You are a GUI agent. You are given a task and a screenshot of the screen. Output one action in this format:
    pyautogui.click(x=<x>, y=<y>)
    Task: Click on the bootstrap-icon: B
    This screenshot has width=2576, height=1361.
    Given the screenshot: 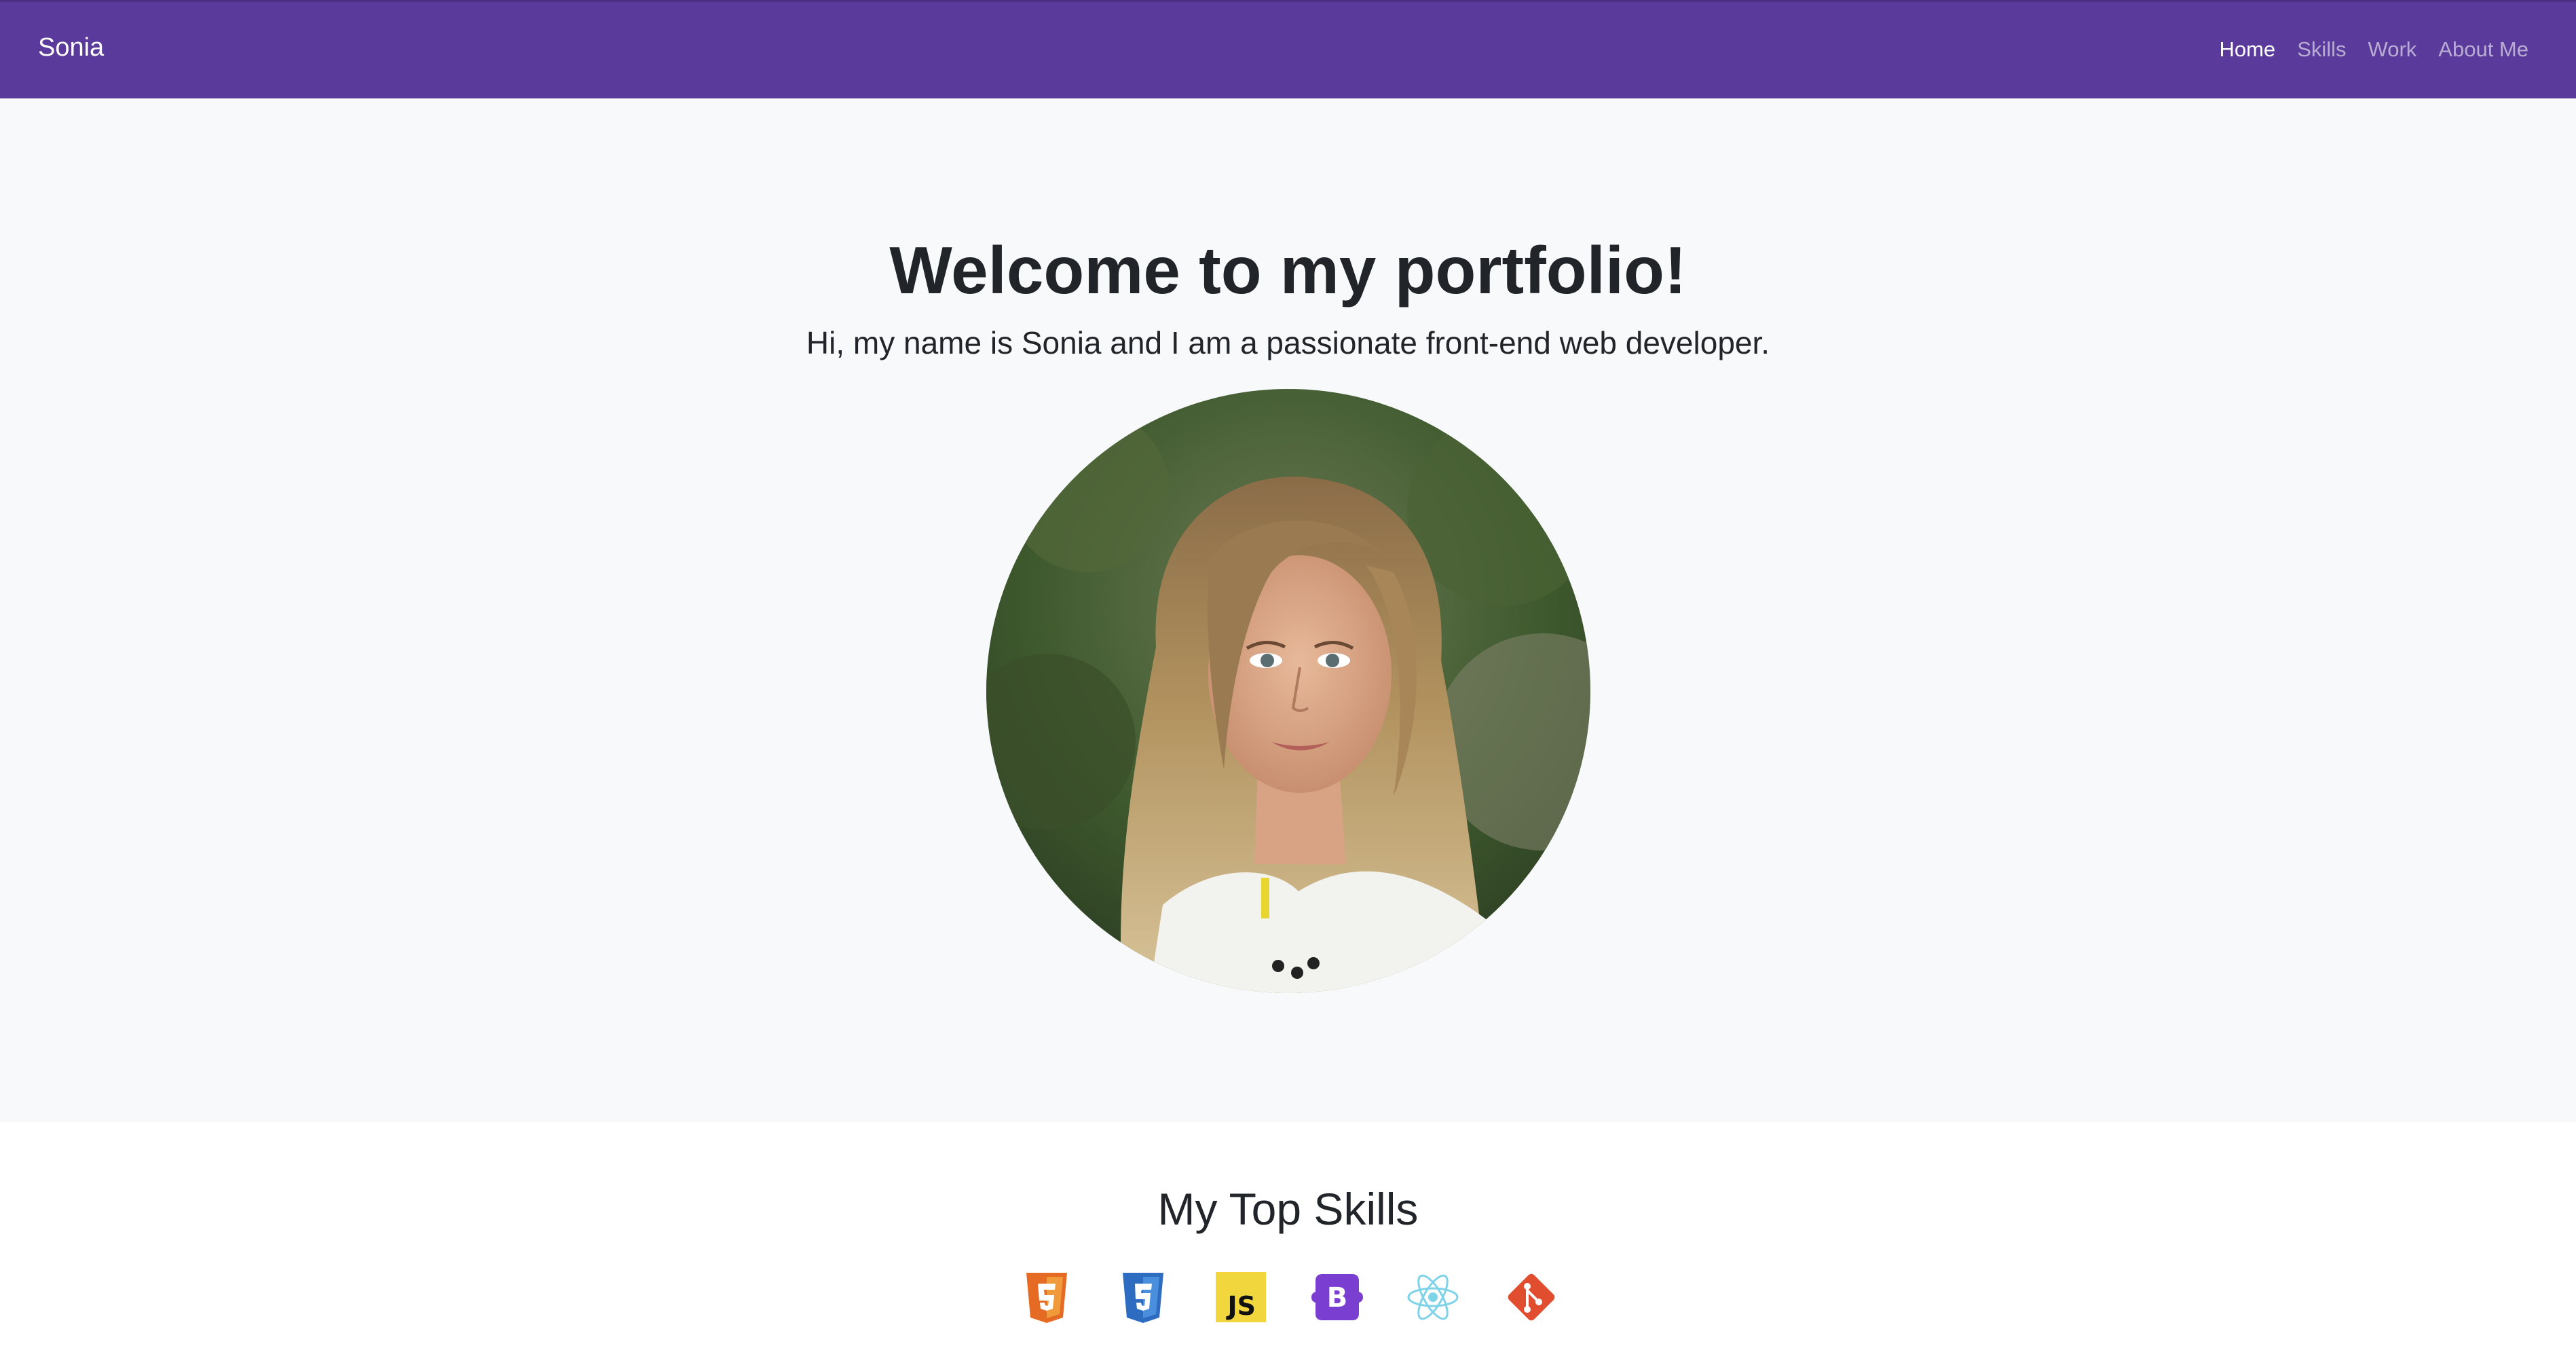 What is the action you would take?
    pyautogui.click(x=1337, y=1297)
    